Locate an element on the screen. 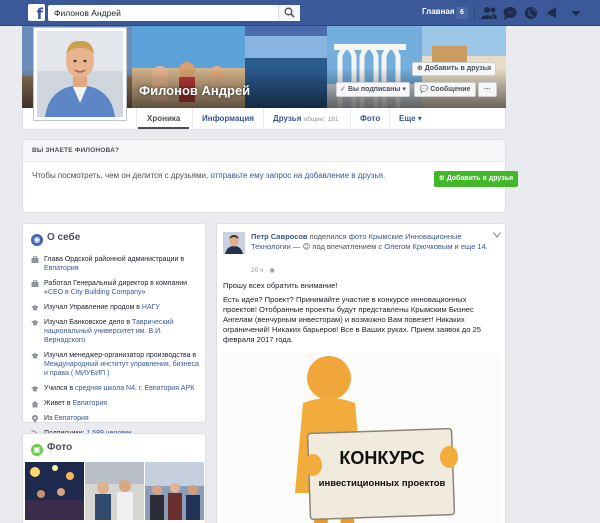 The height and width of the screenshot is (523, 600). search-icon is located at coordinates (289, 12).